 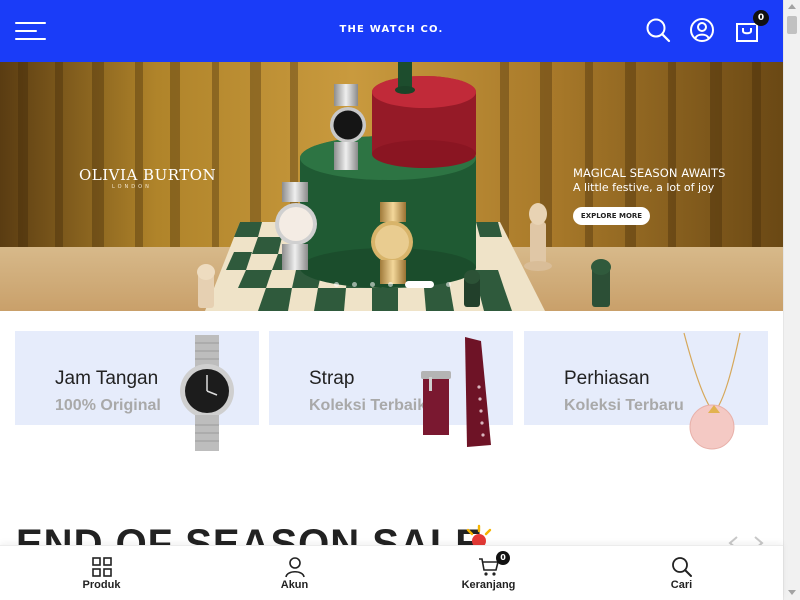 I want to click on promo-subtitle: A little festive, a lot of joy, so click(x=644, y=187).